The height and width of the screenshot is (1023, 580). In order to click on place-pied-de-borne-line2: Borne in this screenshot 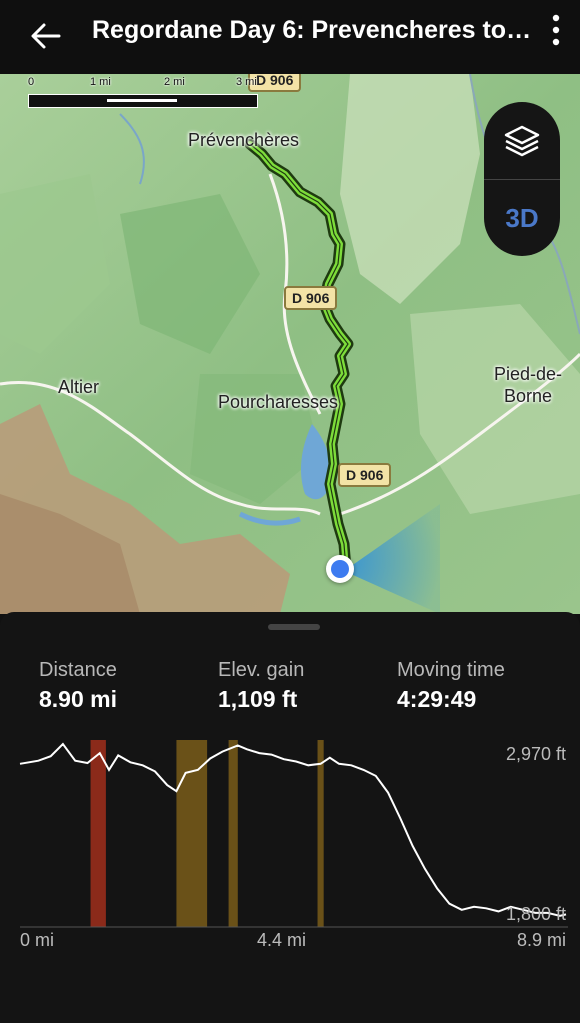, I will do `click(528, 396)`.